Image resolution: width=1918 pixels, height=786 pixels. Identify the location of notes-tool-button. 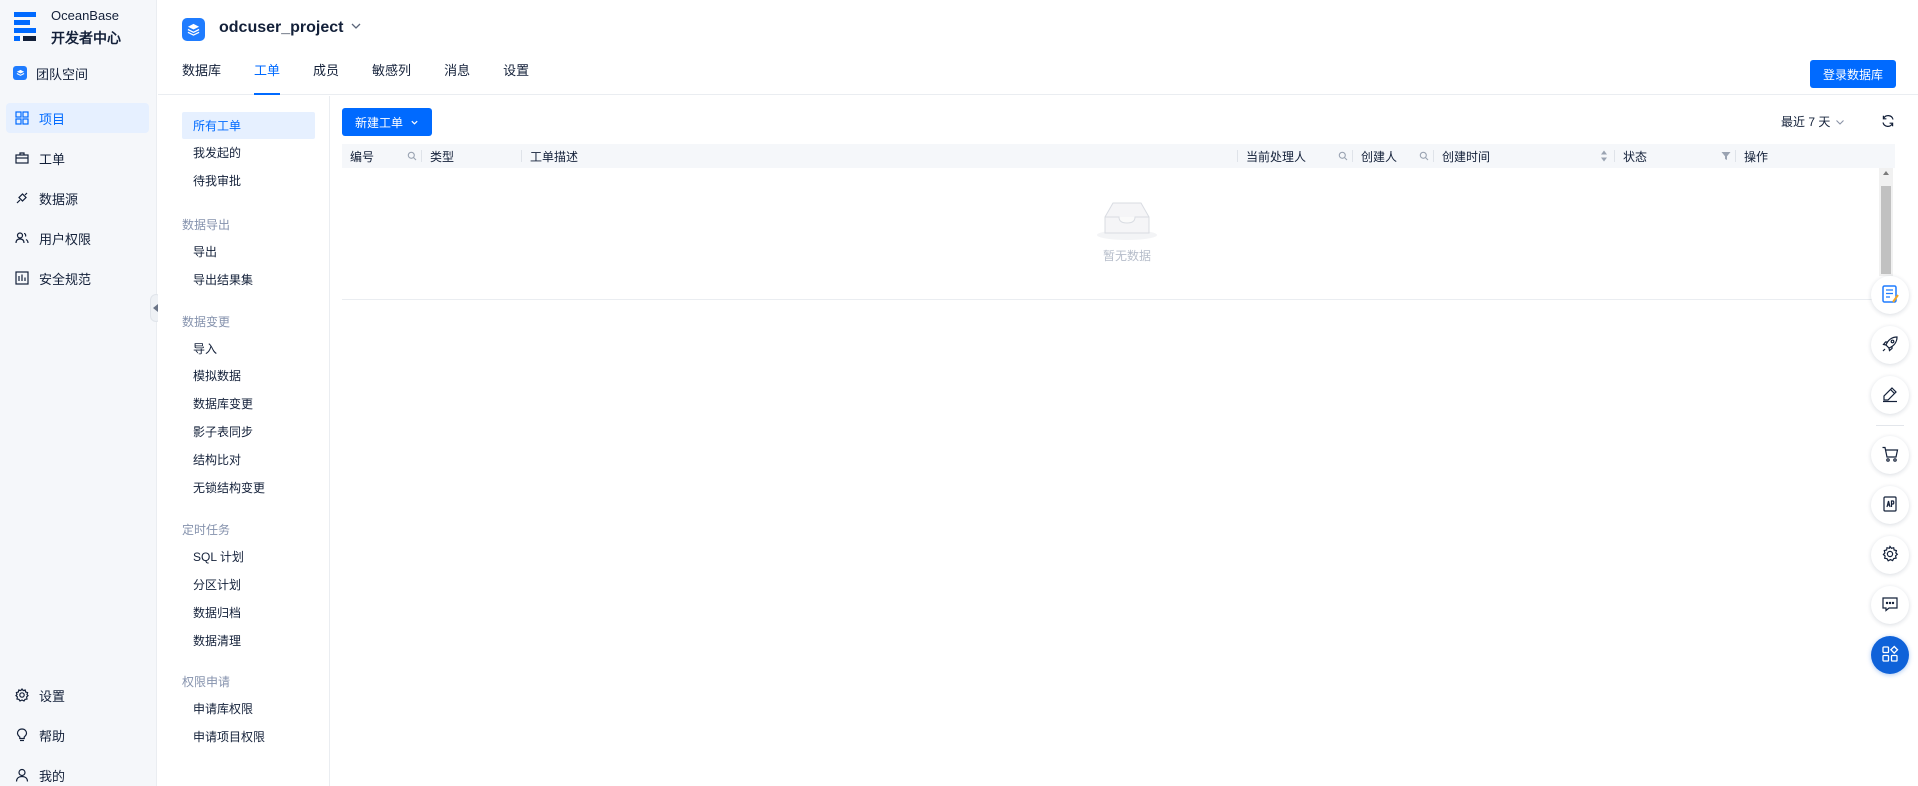
(1890, 295).